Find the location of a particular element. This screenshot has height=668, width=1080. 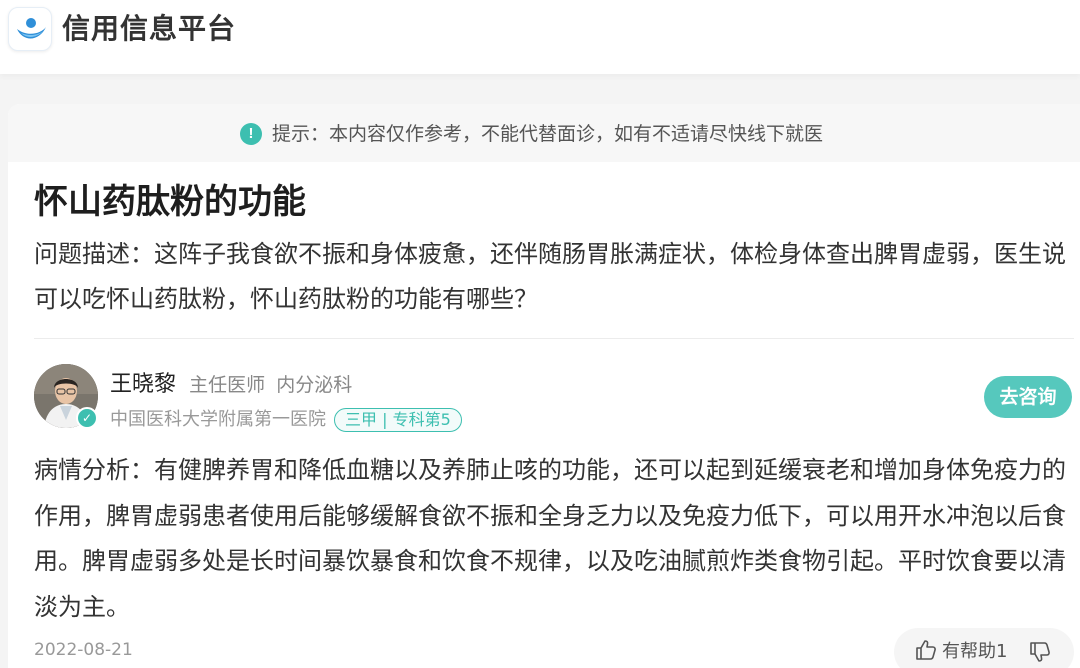

doctor-title: 主任医师 is located at coordinates (227, 385).